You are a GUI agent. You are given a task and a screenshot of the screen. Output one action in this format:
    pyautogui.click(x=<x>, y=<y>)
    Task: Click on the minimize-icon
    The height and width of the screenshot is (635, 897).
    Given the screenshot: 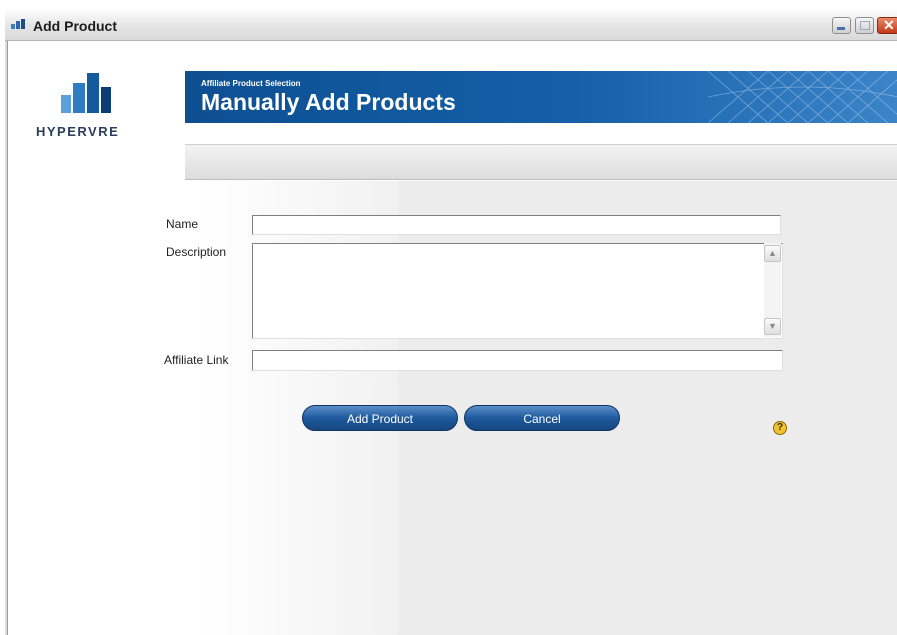 What is the action you would take?
    pyautogui.click(x=841, y=25)
    